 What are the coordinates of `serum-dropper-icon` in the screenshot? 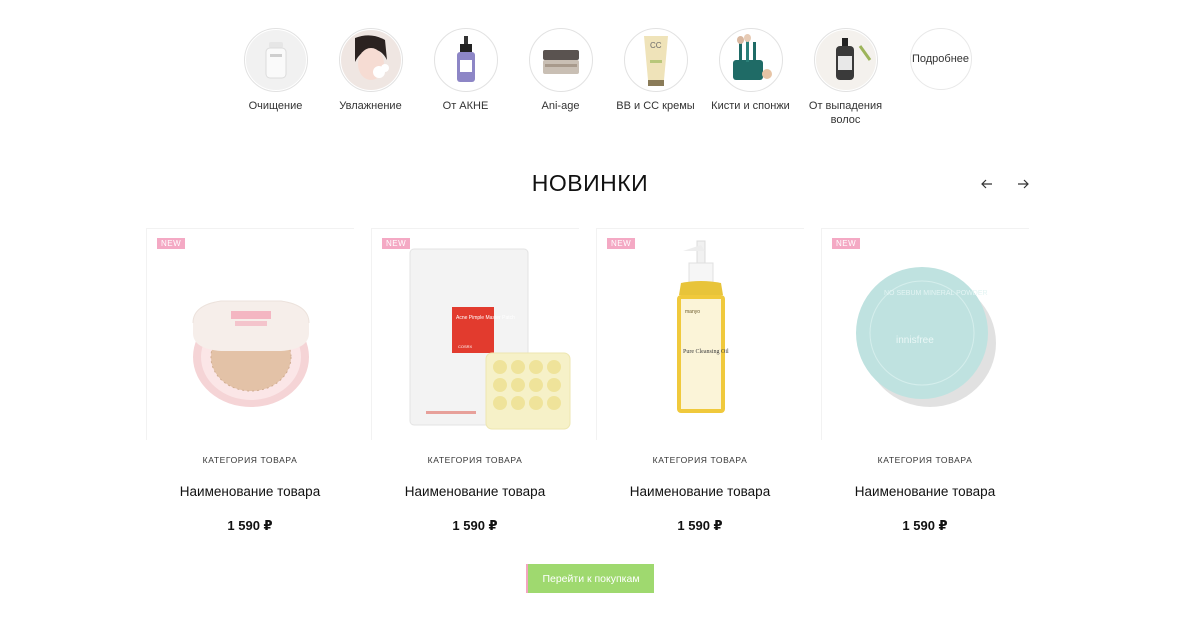 It's located at (465, 60).